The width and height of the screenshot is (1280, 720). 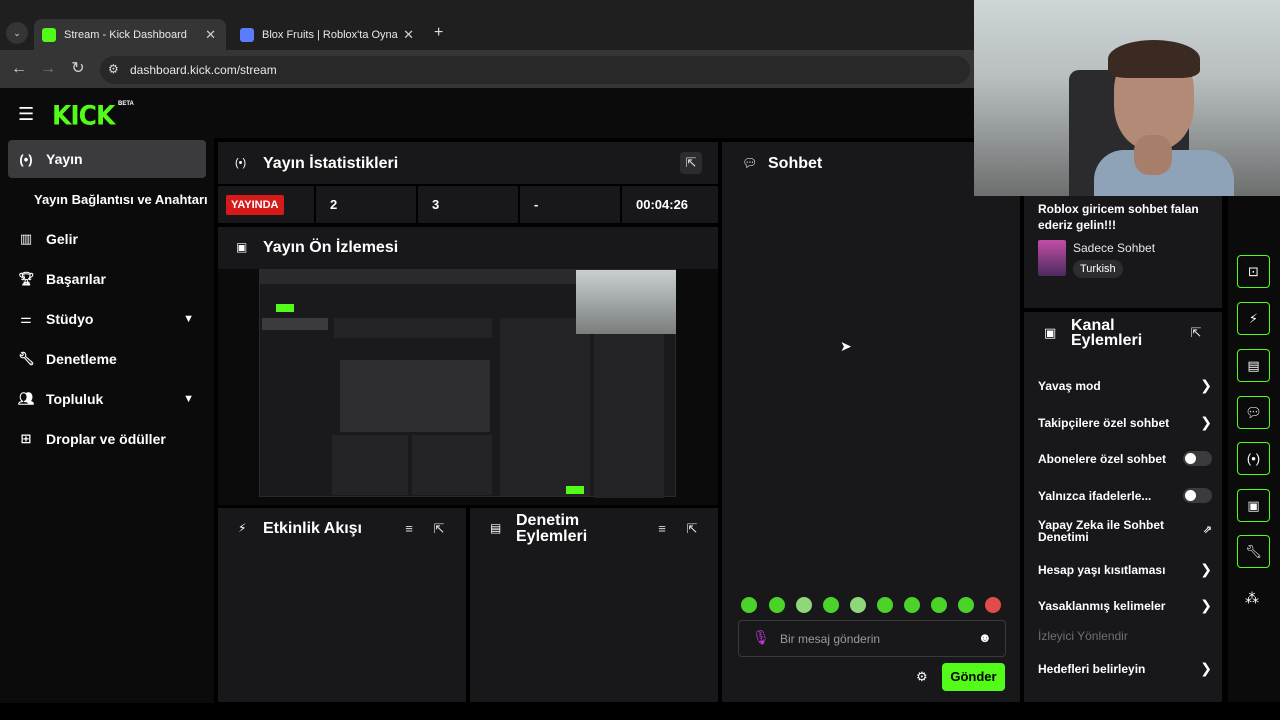 What do you see at coordinates (1125, 605) in the screenshot?
I see `action-banned-words: Yasaklanmış kelimeler ❯` at bounding box center [1125, 605].